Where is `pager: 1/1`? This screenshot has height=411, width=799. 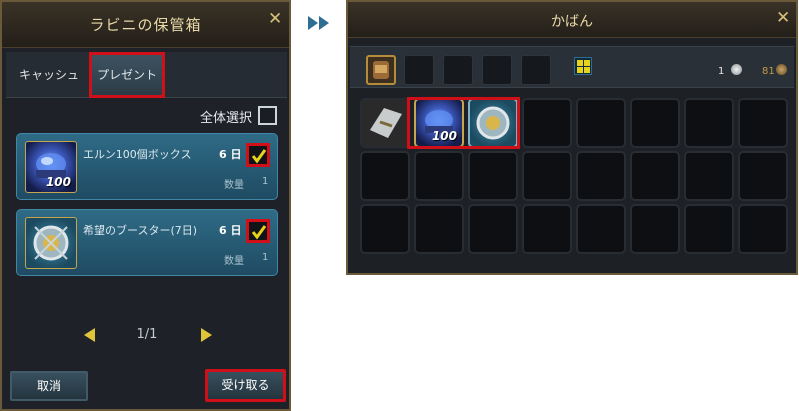 pager: 1/1 is located at coordinates (147, 335).